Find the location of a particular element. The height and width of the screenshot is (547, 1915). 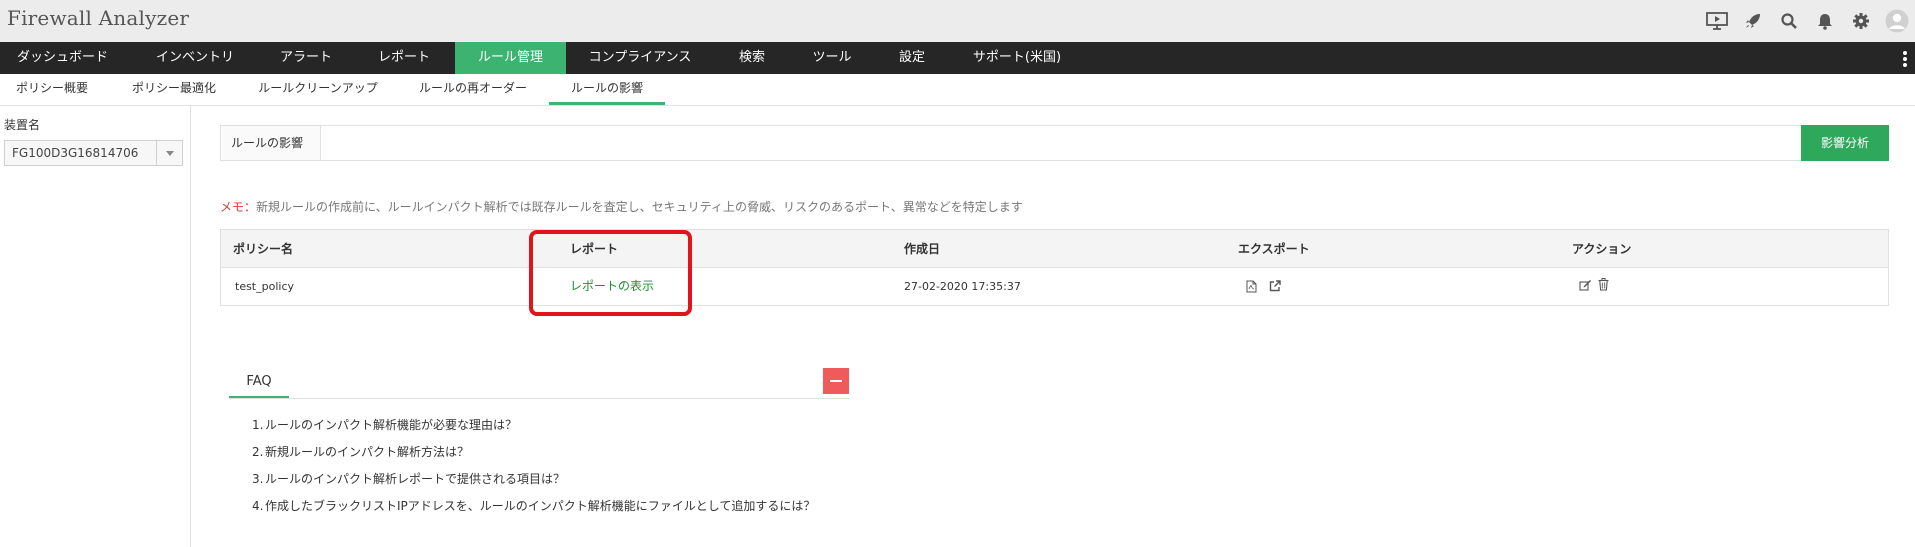

bell-icon is located at coordinates (1825, 21).